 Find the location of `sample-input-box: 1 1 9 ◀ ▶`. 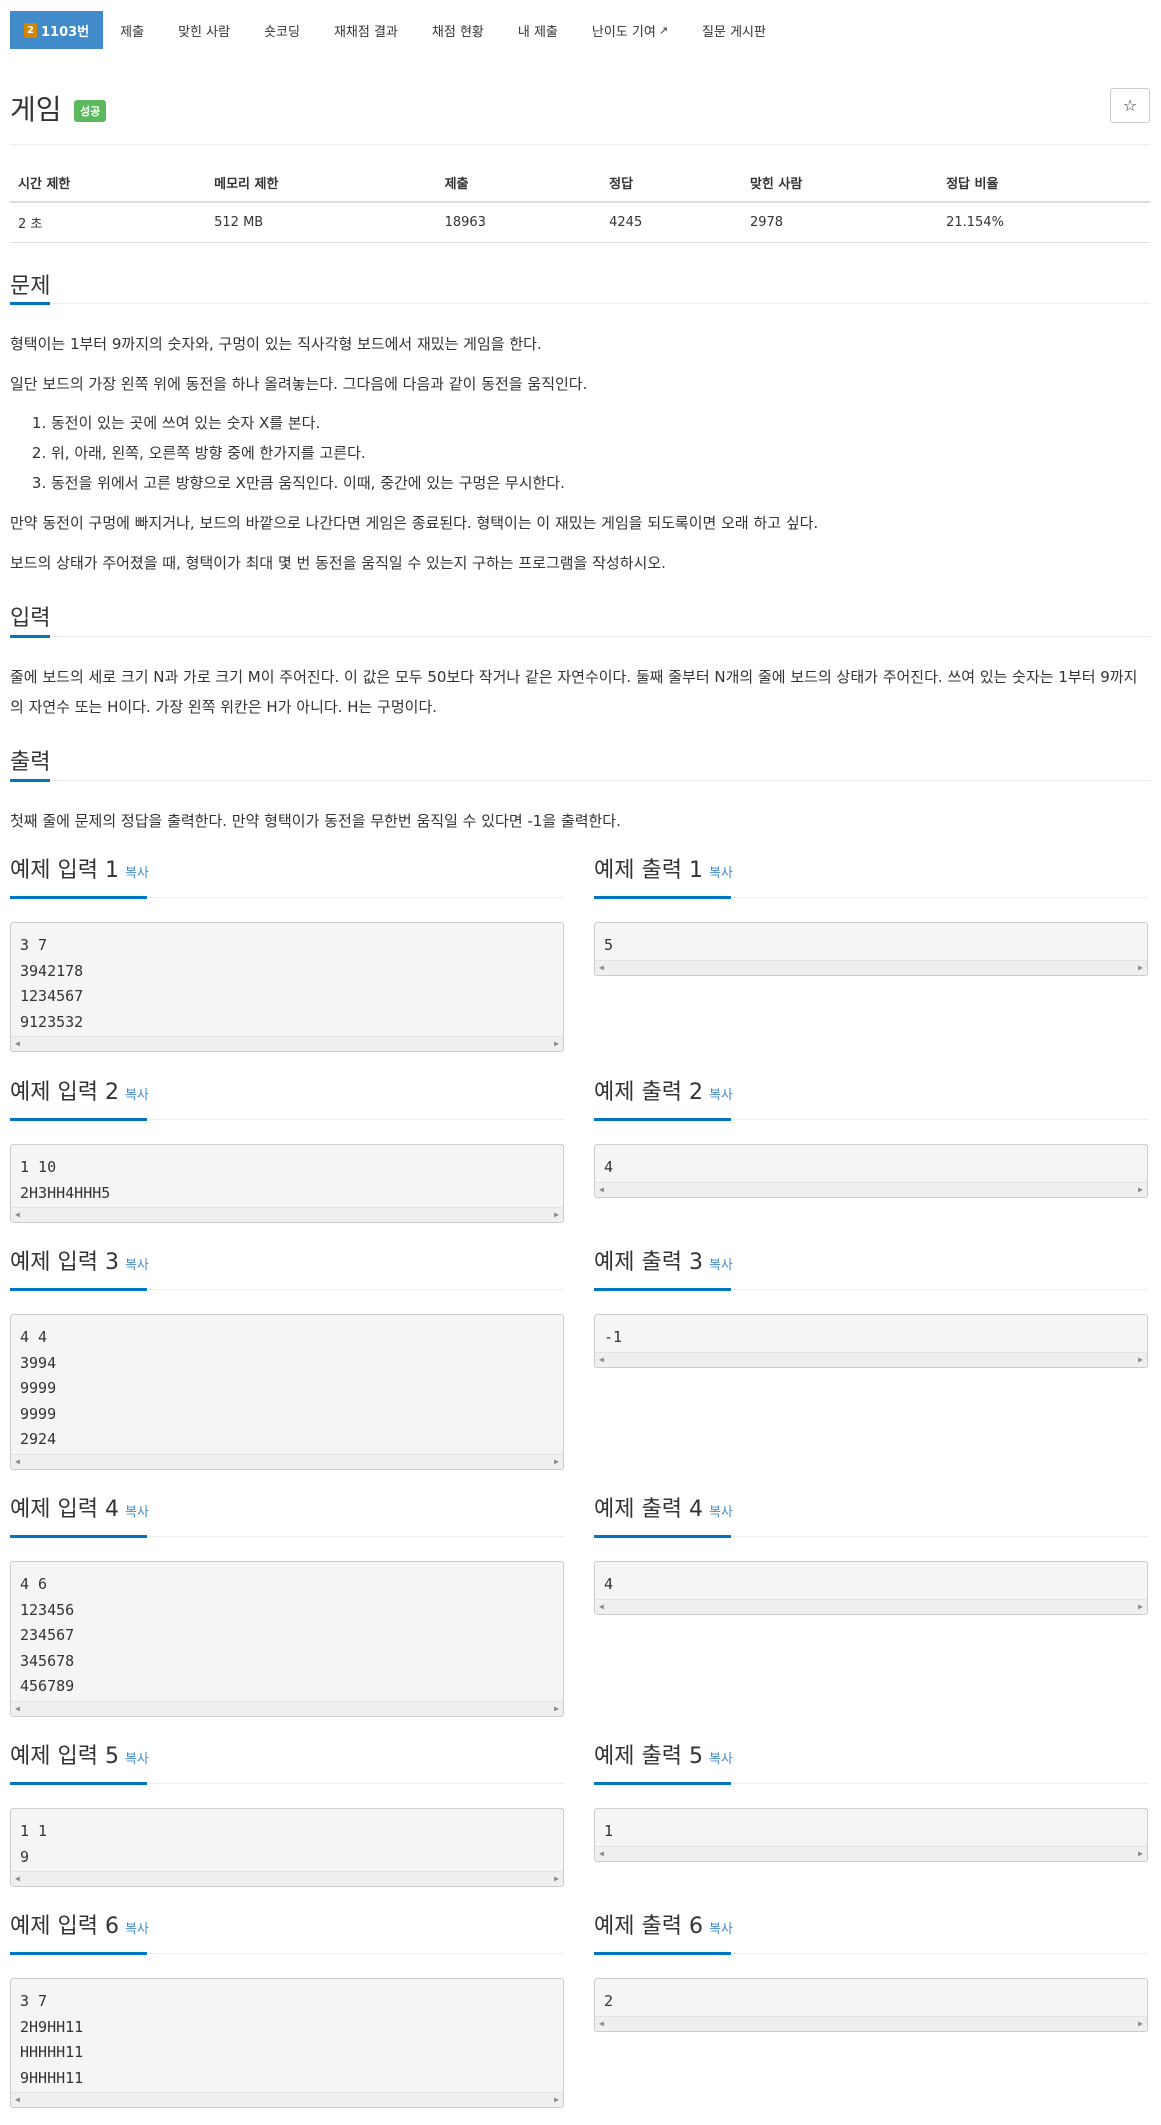

sample-input-box: 1 1 9 ◀ ▶ is located at coordinates (287, 1847).